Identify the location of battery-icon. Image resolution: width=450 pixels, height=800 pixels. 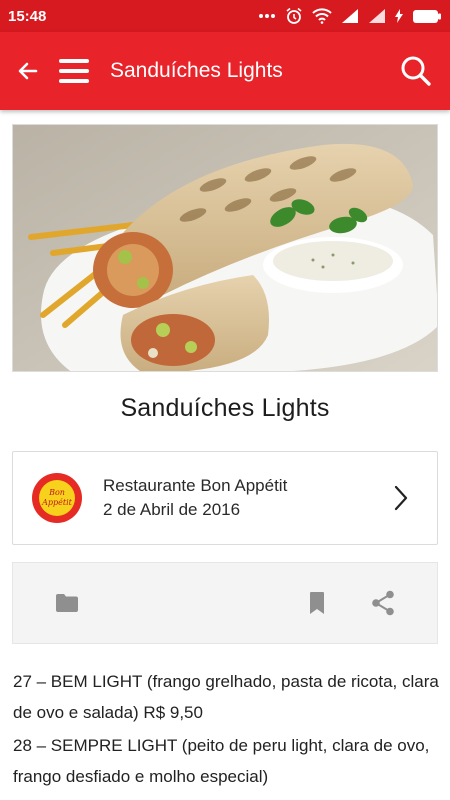
(427, 16).